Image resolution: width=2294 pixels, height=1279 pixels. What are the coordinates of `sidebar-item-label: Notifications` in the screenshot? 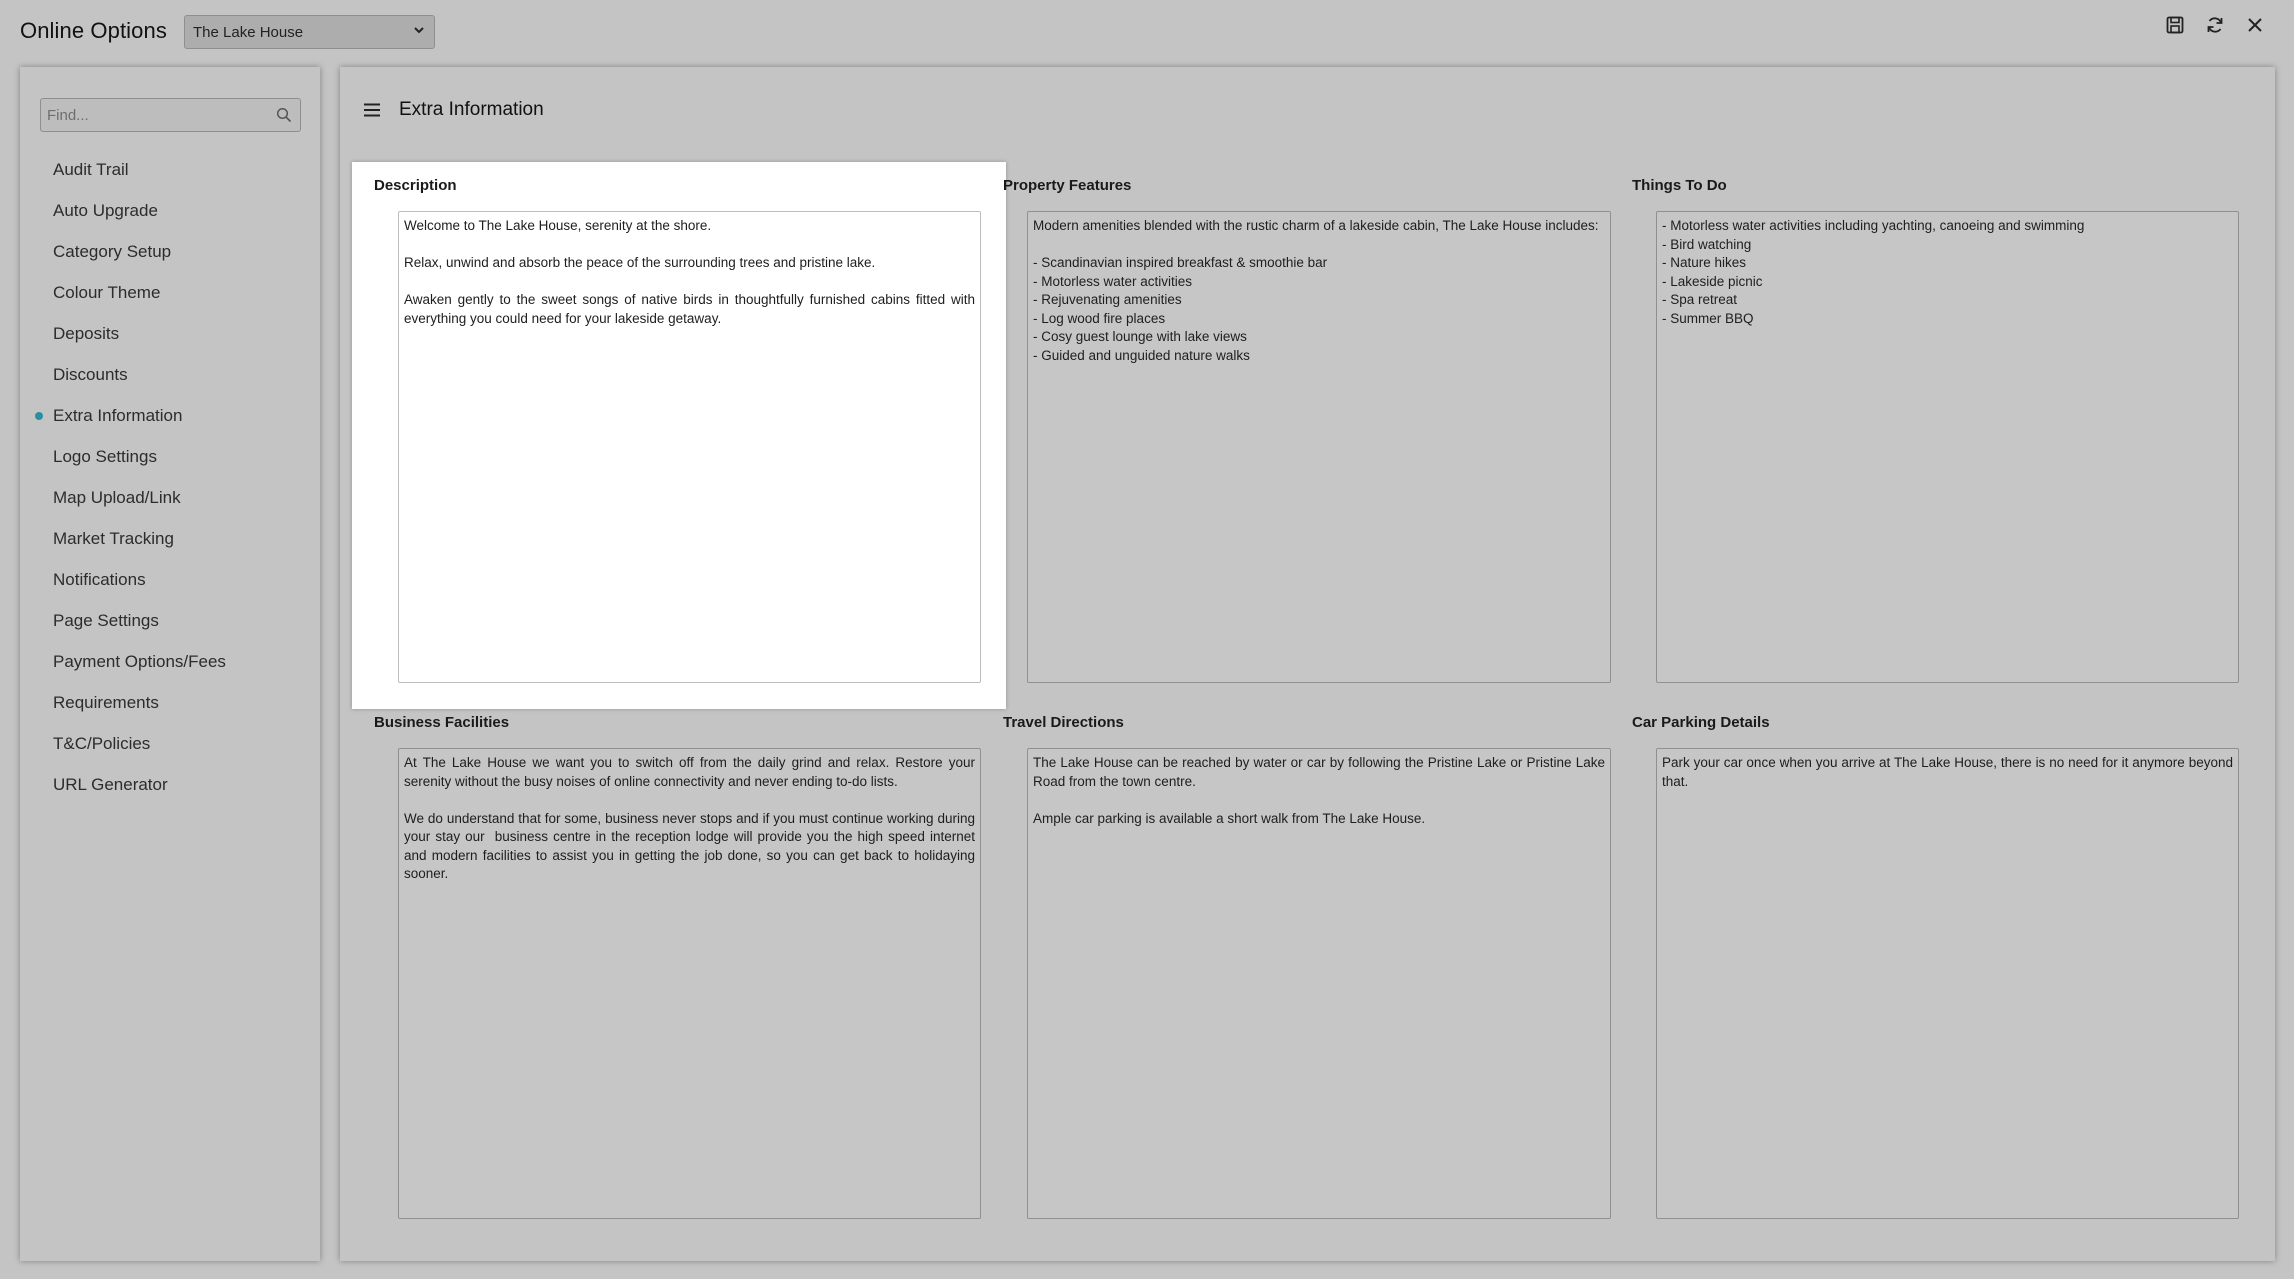 It's located at (99, 579).